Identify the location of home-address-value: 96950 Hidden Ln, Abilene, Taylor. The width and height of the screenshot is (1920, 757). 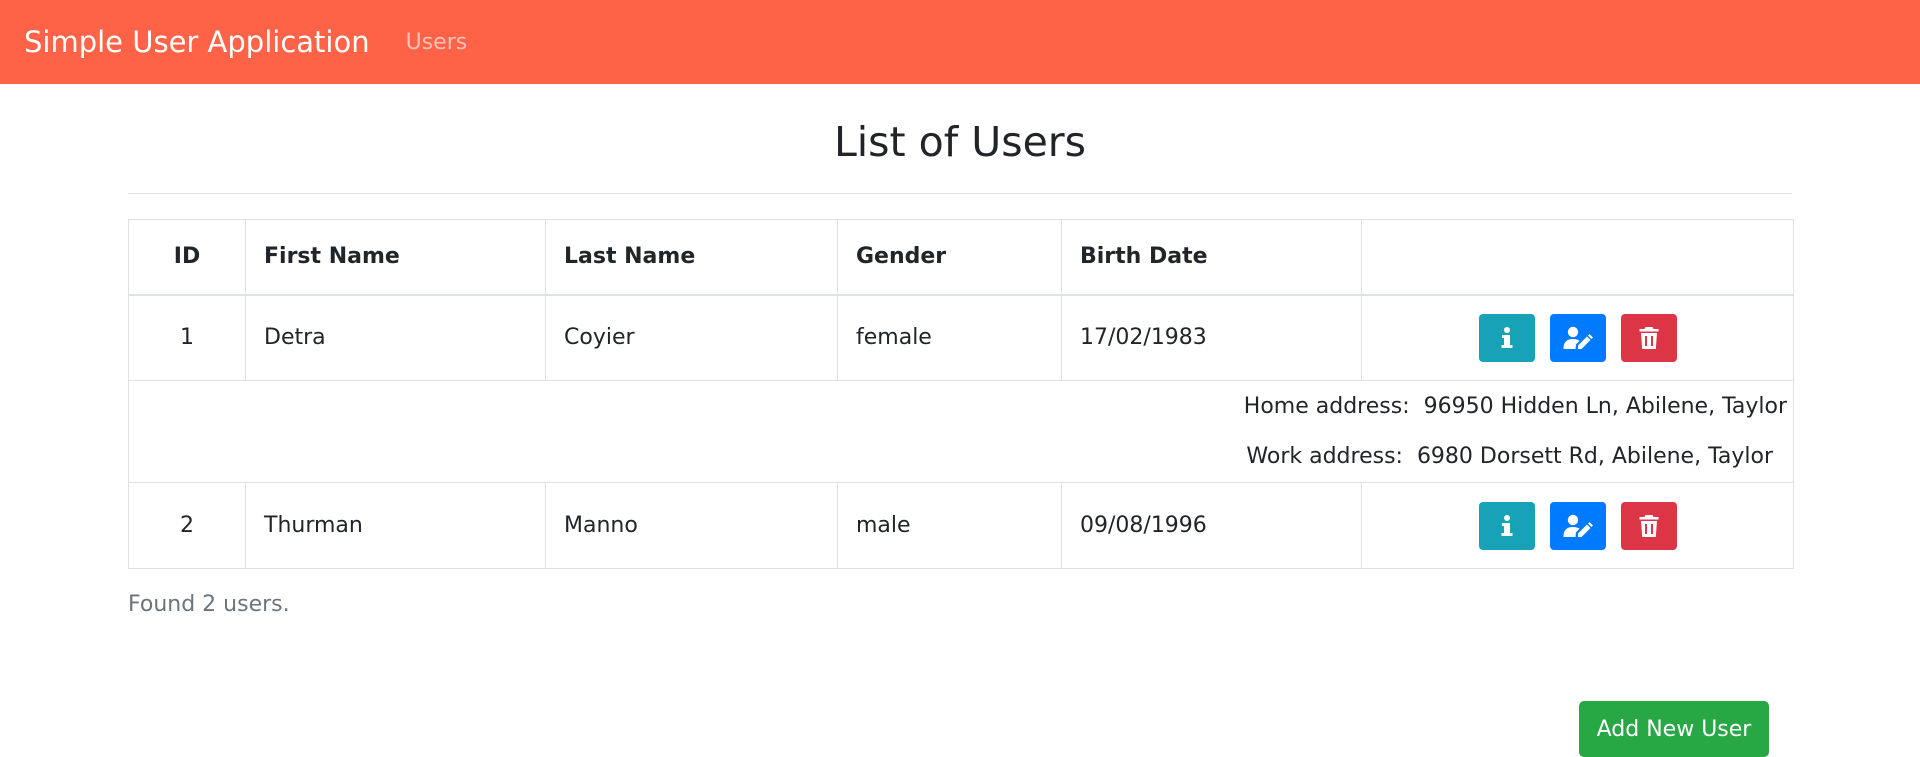
(1605, 406).